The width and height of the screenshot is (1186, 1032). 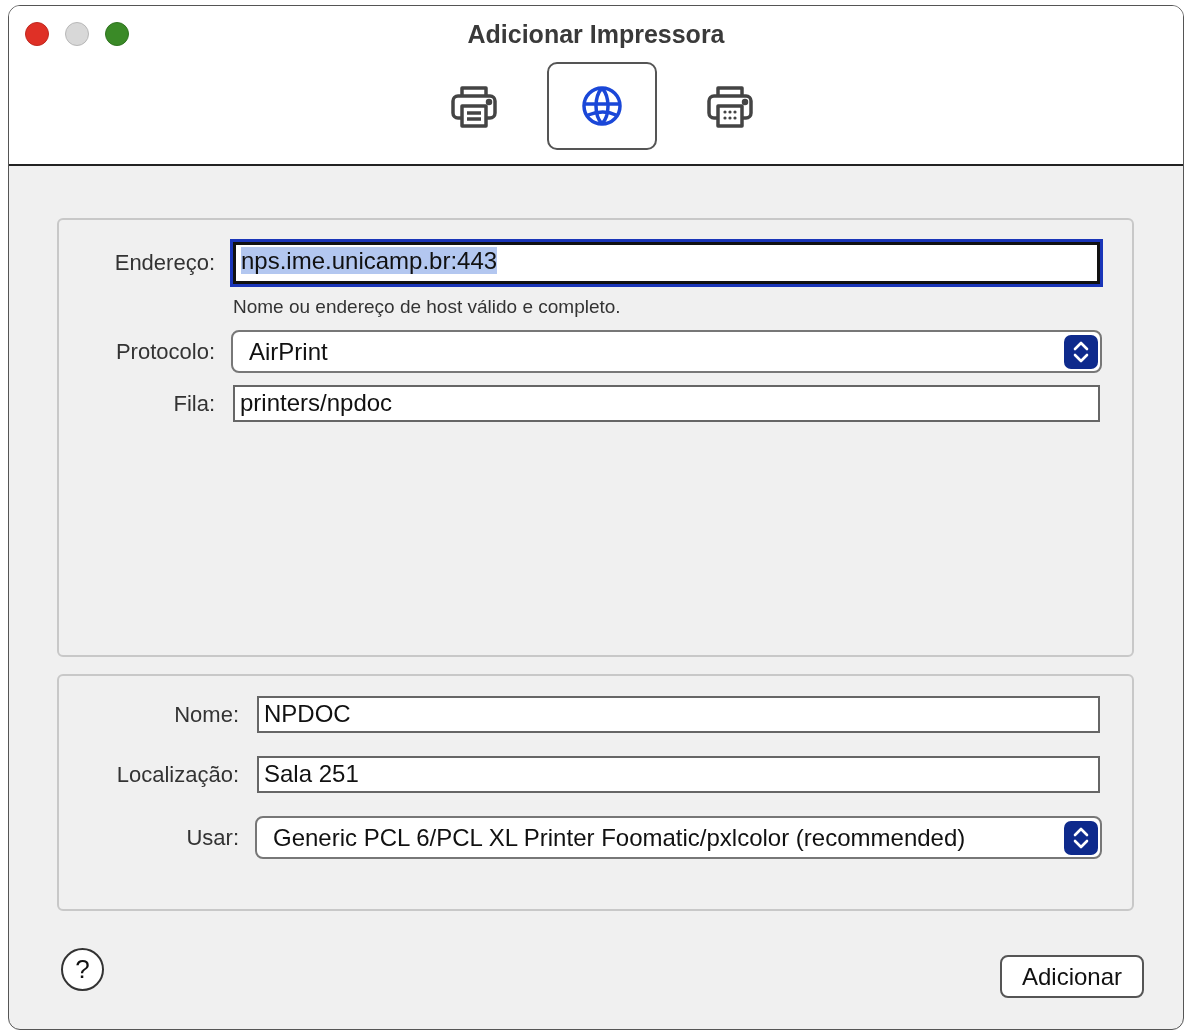 What do you see at coordinates (678, 714) in the screenshot?
I see `input-field: NPDOC` at bounding box center [678, 714].